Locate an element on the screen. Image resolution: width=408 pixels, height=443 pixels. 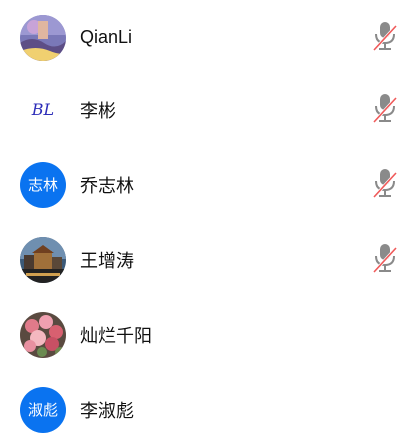
avatar: 淑彪 is located at coordinates (43, 409).